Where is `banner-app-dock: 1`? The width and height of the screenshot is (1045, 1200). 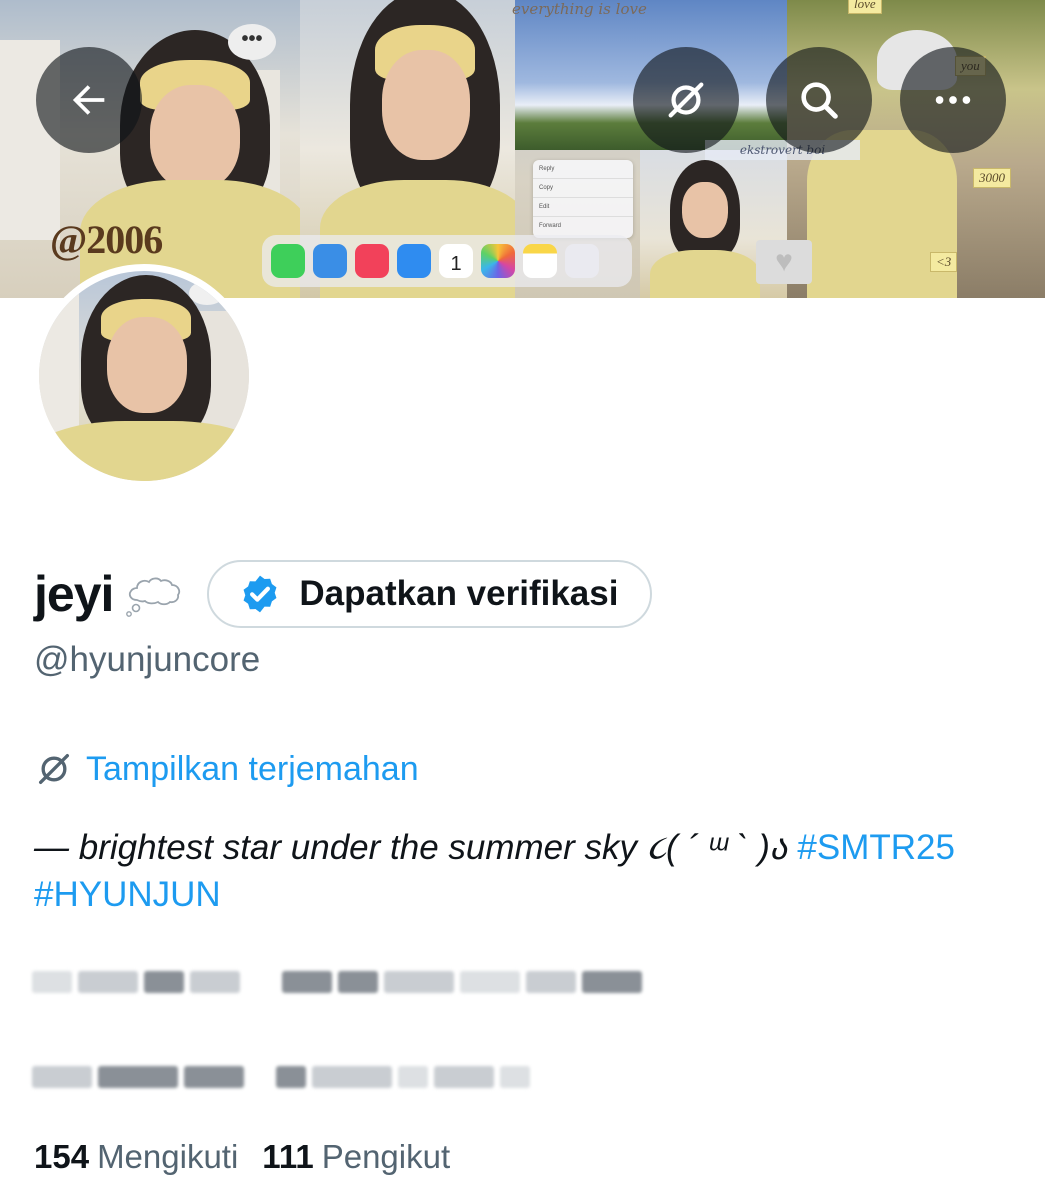 banner-app-dock: 1 is located at coordinates (447, 261).